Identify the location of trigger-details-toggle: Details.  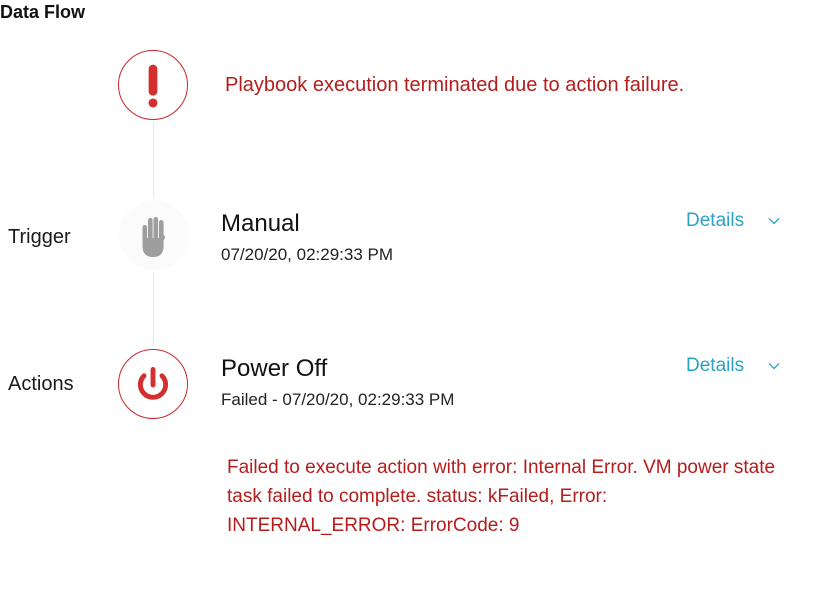
(733, 221).